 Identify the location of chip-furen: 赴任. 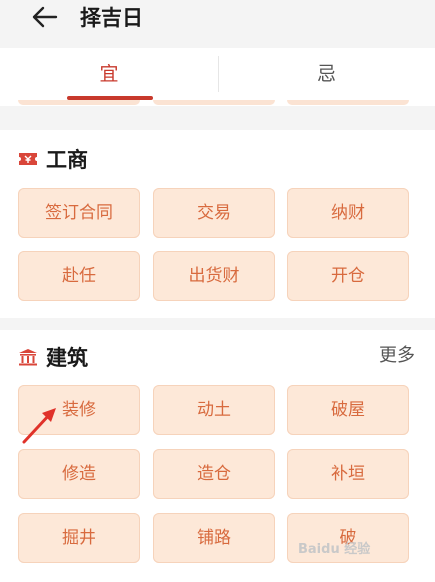
(79, 276).